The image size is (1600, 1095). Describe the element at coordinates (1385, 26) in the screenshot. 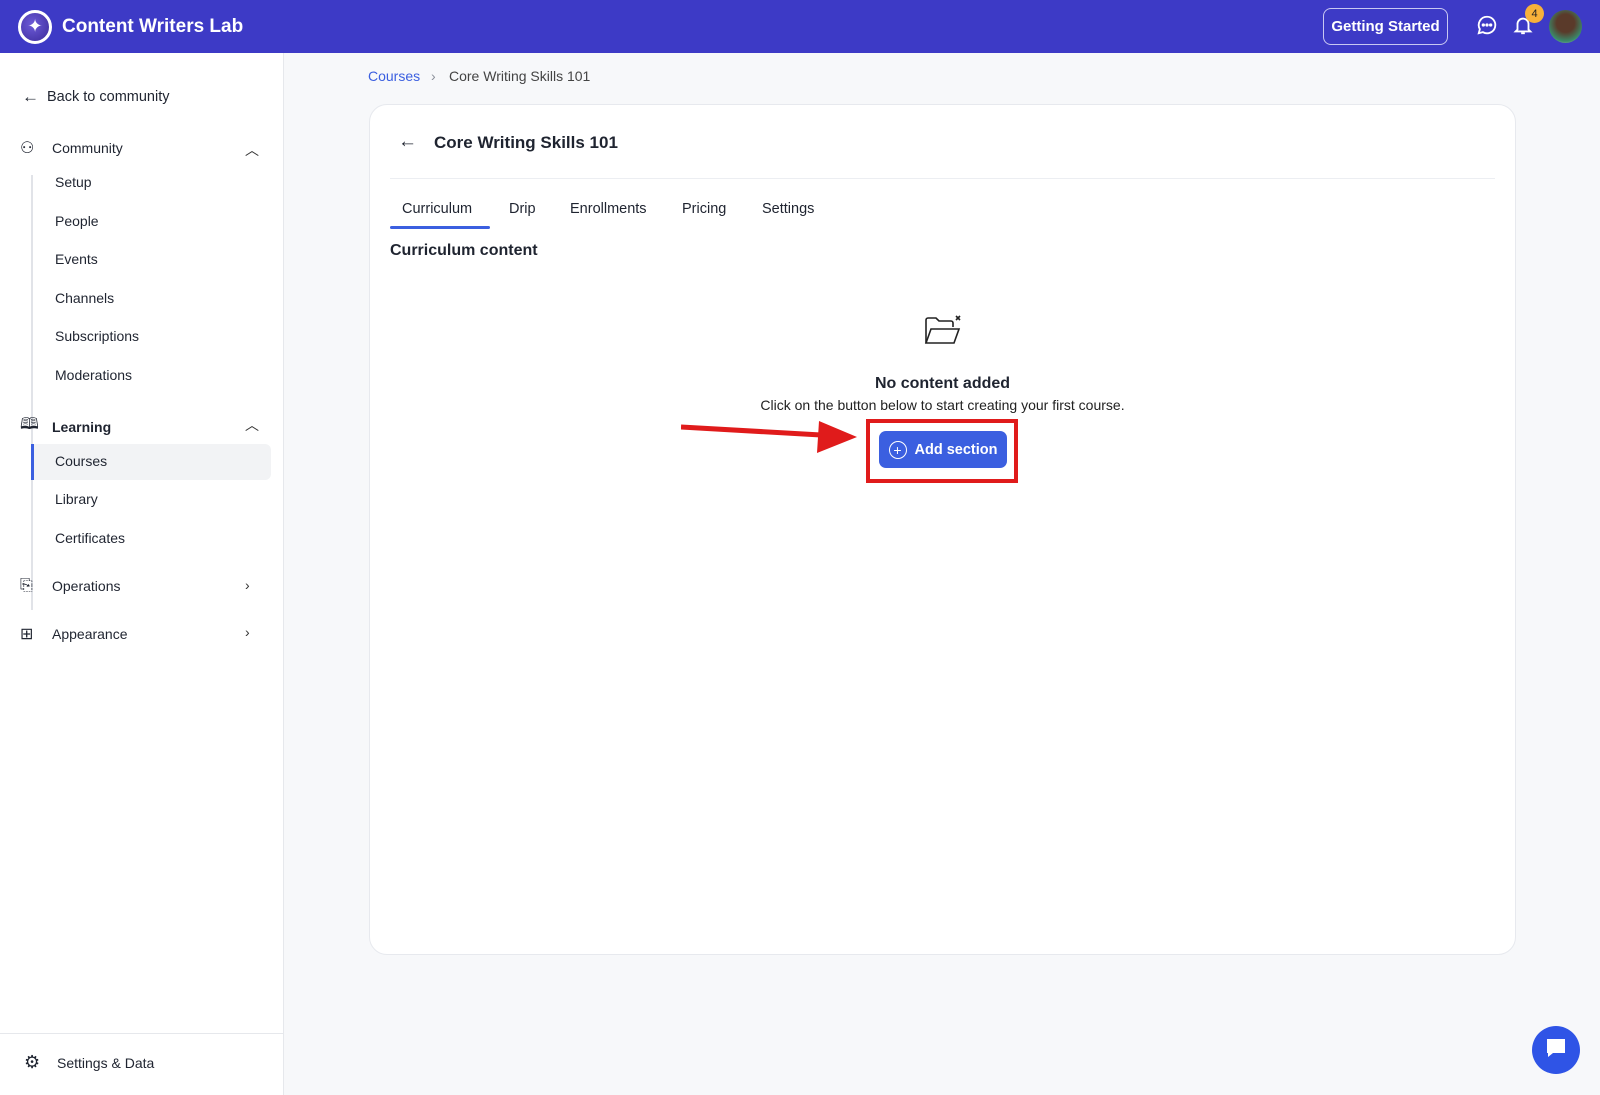

I see `getting-started-button: Getting Started` at that location.